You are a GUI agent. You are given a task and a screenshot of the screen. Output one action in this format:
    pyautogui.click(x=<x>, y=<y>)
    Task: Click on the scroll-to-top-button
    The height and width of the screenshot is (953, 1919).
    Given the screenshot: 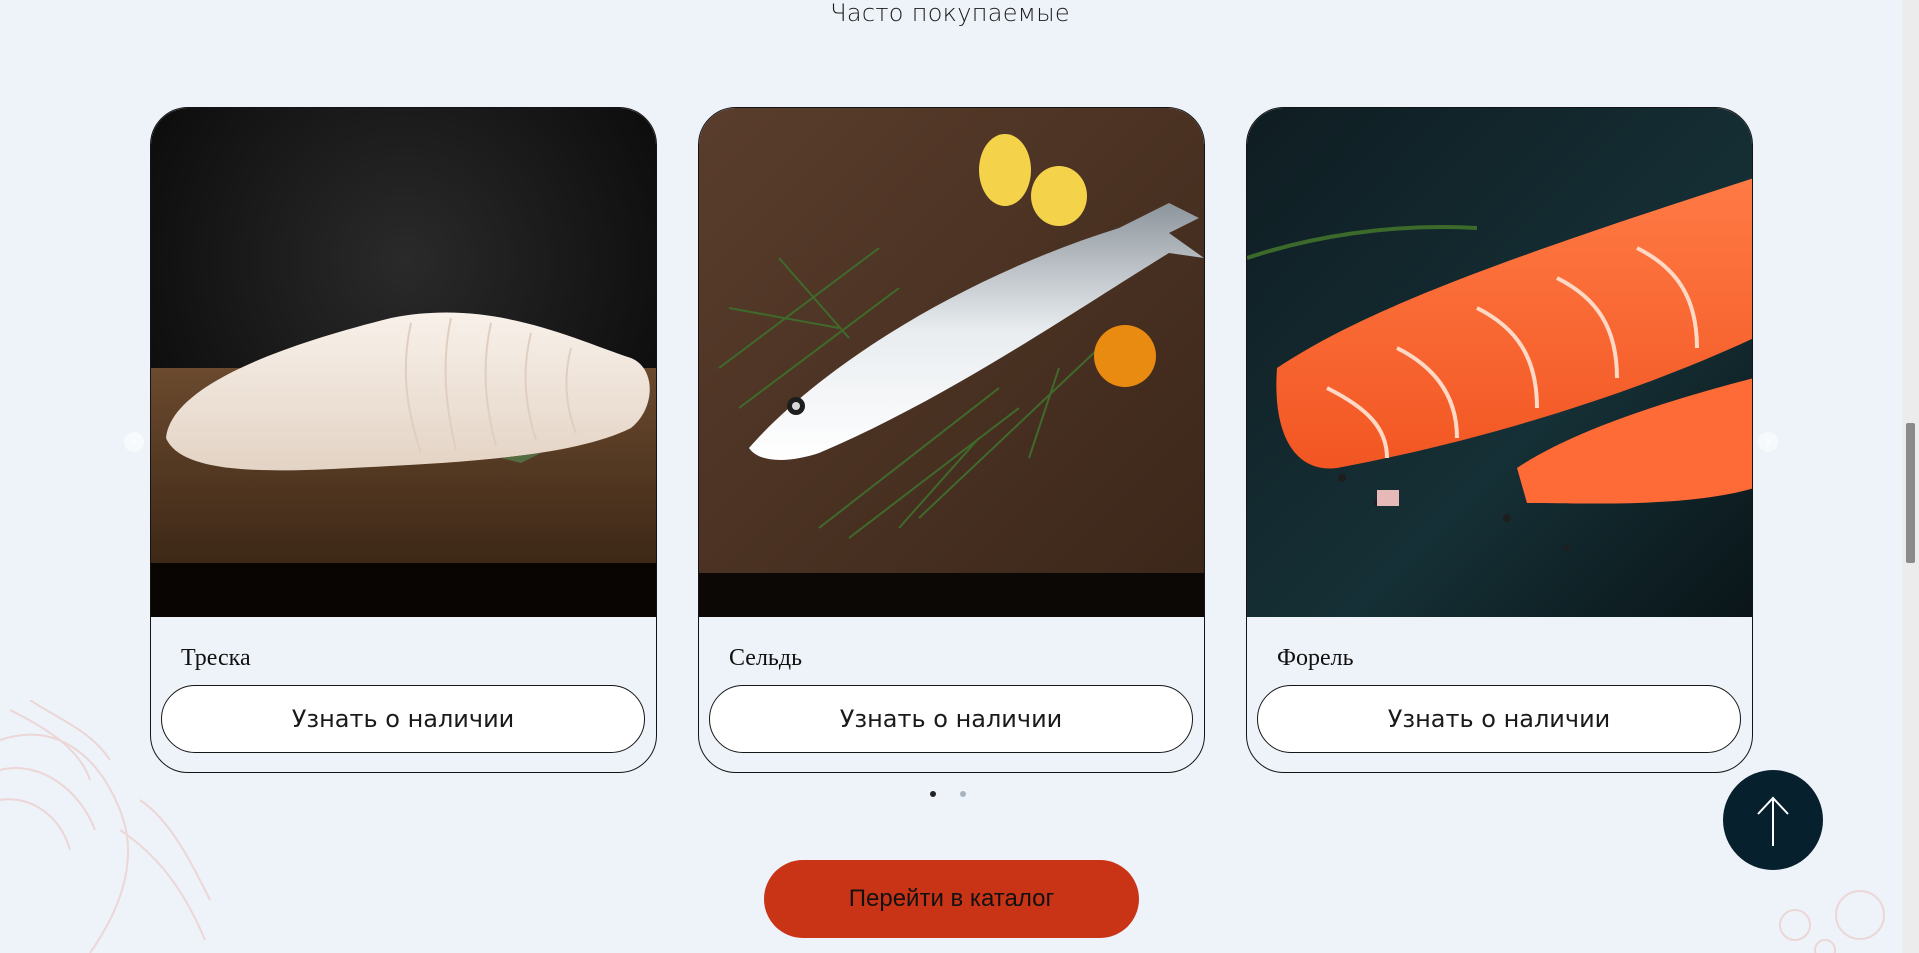 What is the action you would take?
    pyautogui.click(x=1773, y=820)
    